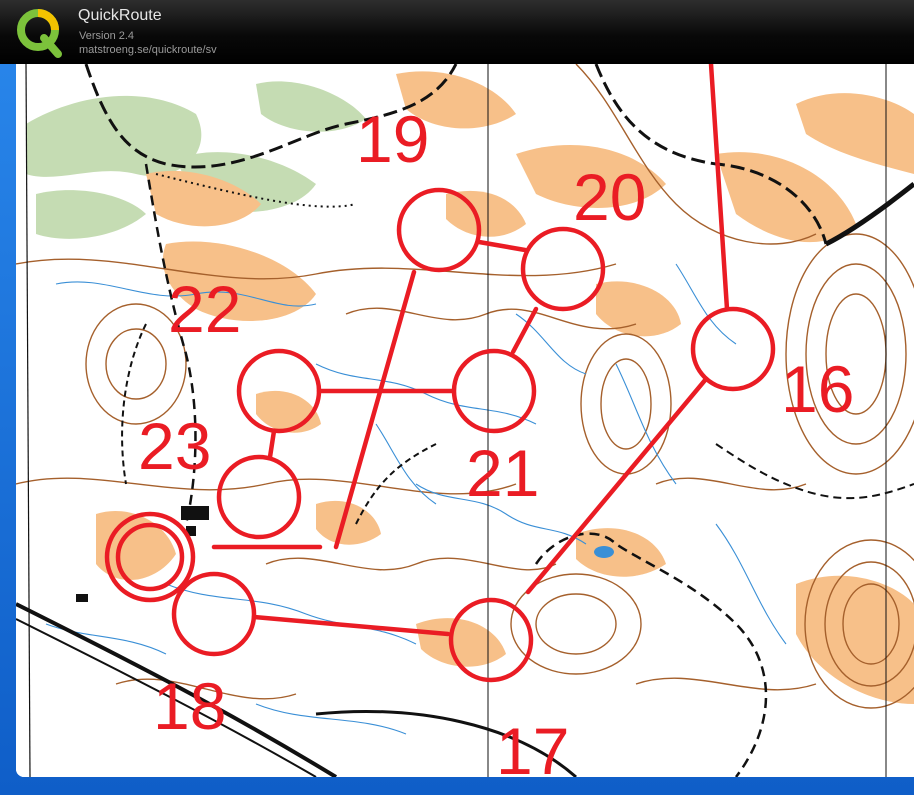  Describe the element at coordinates (204, 309) in the screenshot. I see `control-number-22: 22` at that location.